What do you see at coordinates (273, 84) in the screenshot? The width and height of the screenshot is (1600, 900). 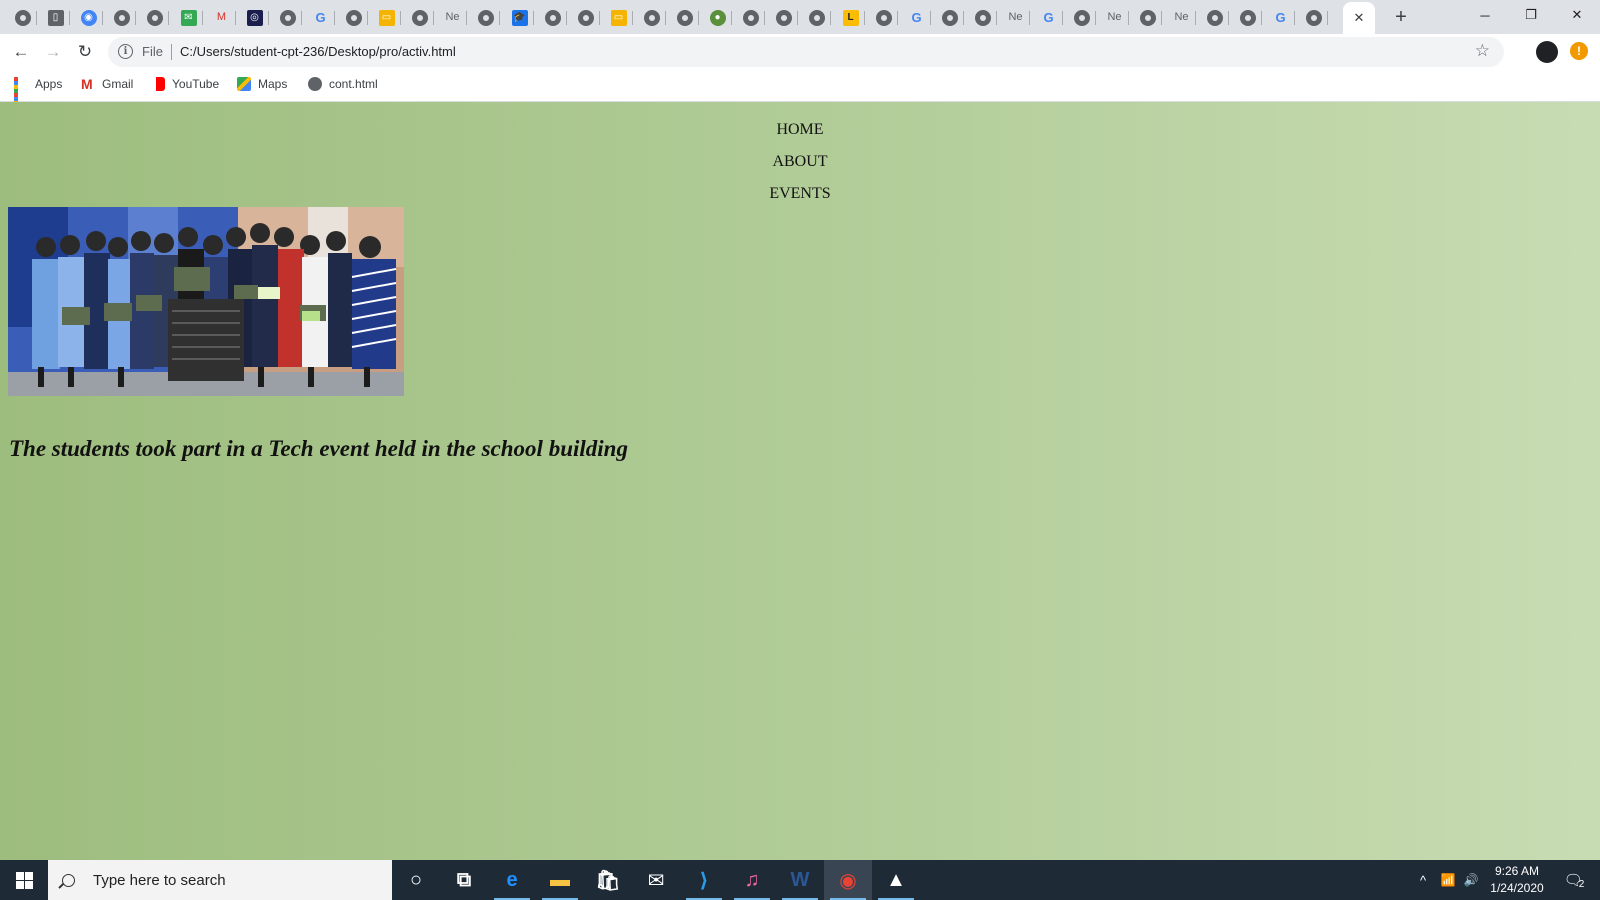 I see `bookmark-label: Maps` at bounding box center [273, 84].